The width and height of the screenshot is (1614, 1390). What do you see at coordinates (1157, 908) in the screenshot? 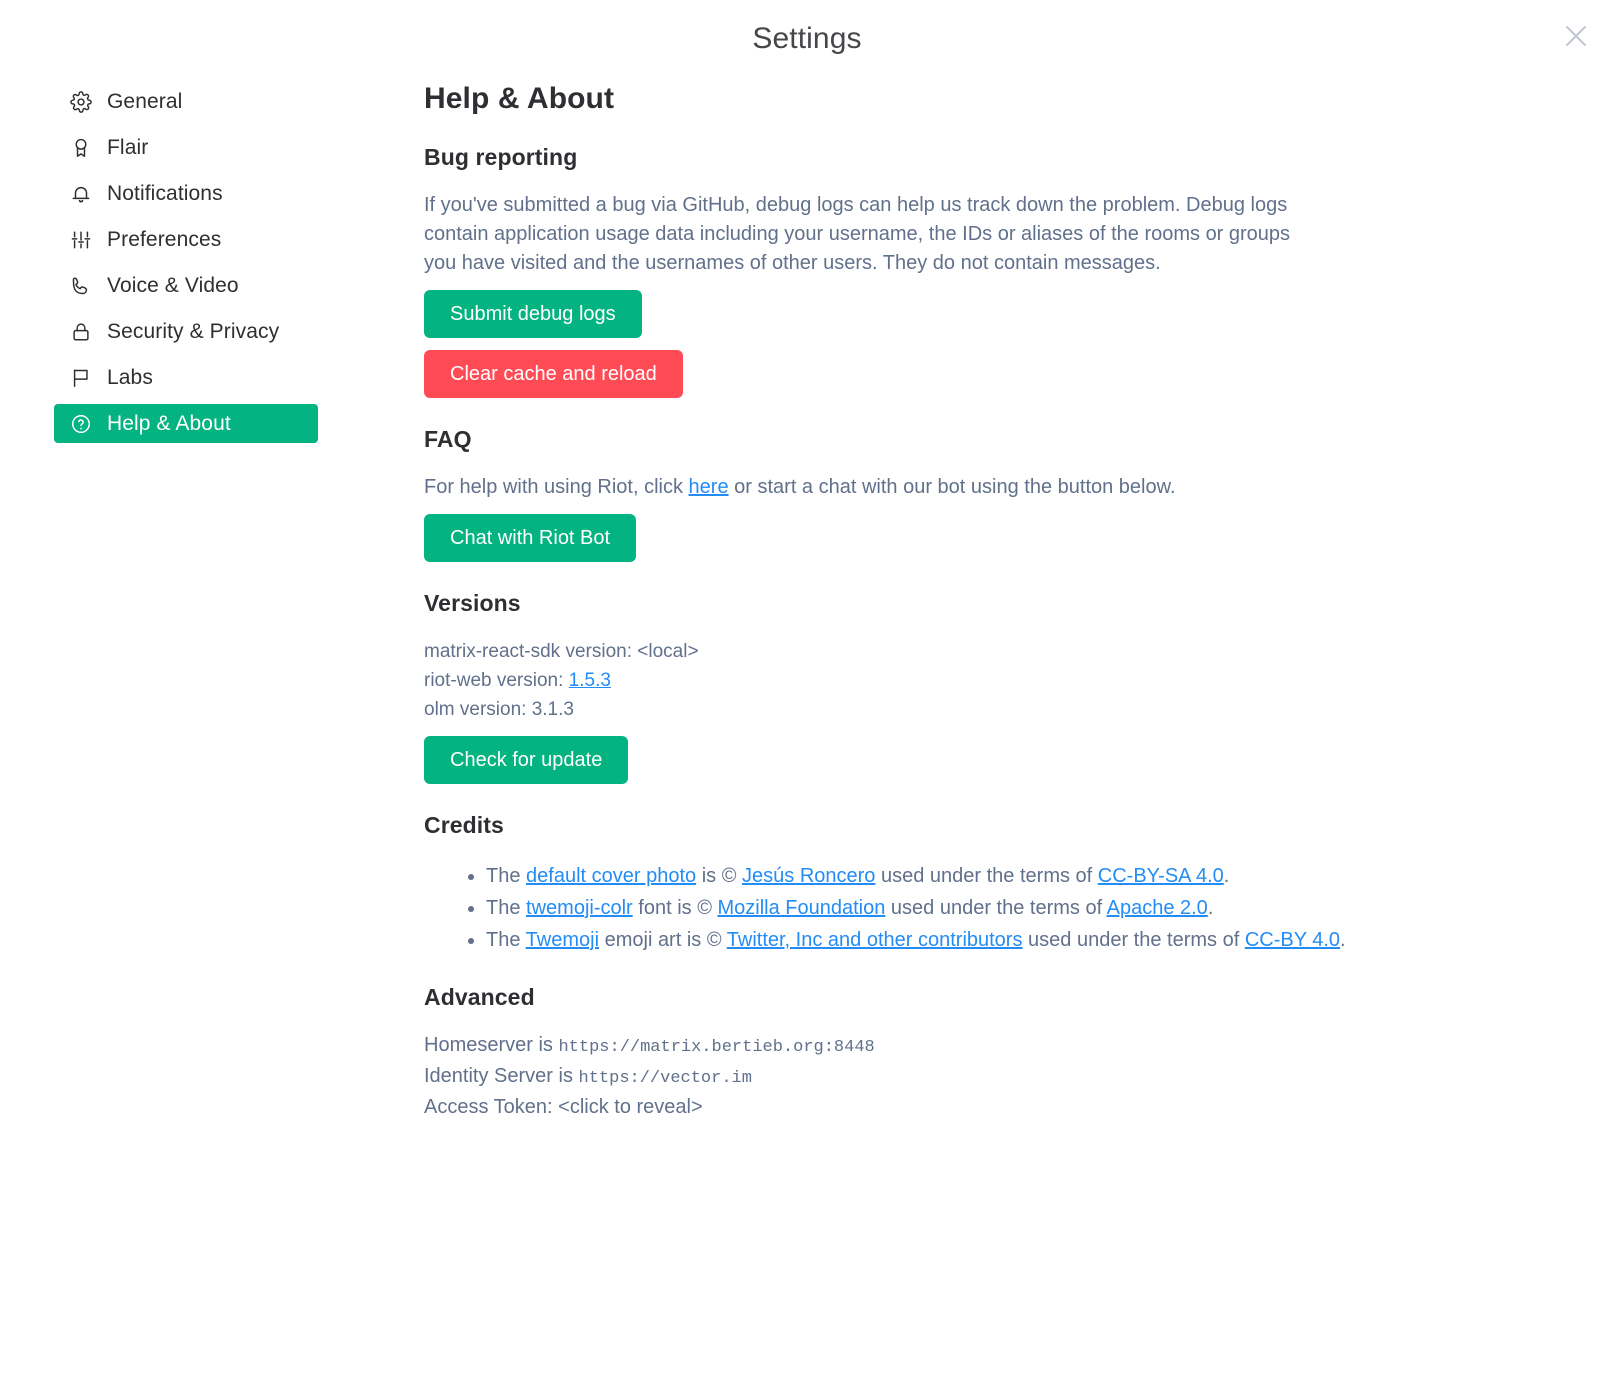
I see `credit-link-apache-license: Apache 2.0` at bounding box center [1157, 908].